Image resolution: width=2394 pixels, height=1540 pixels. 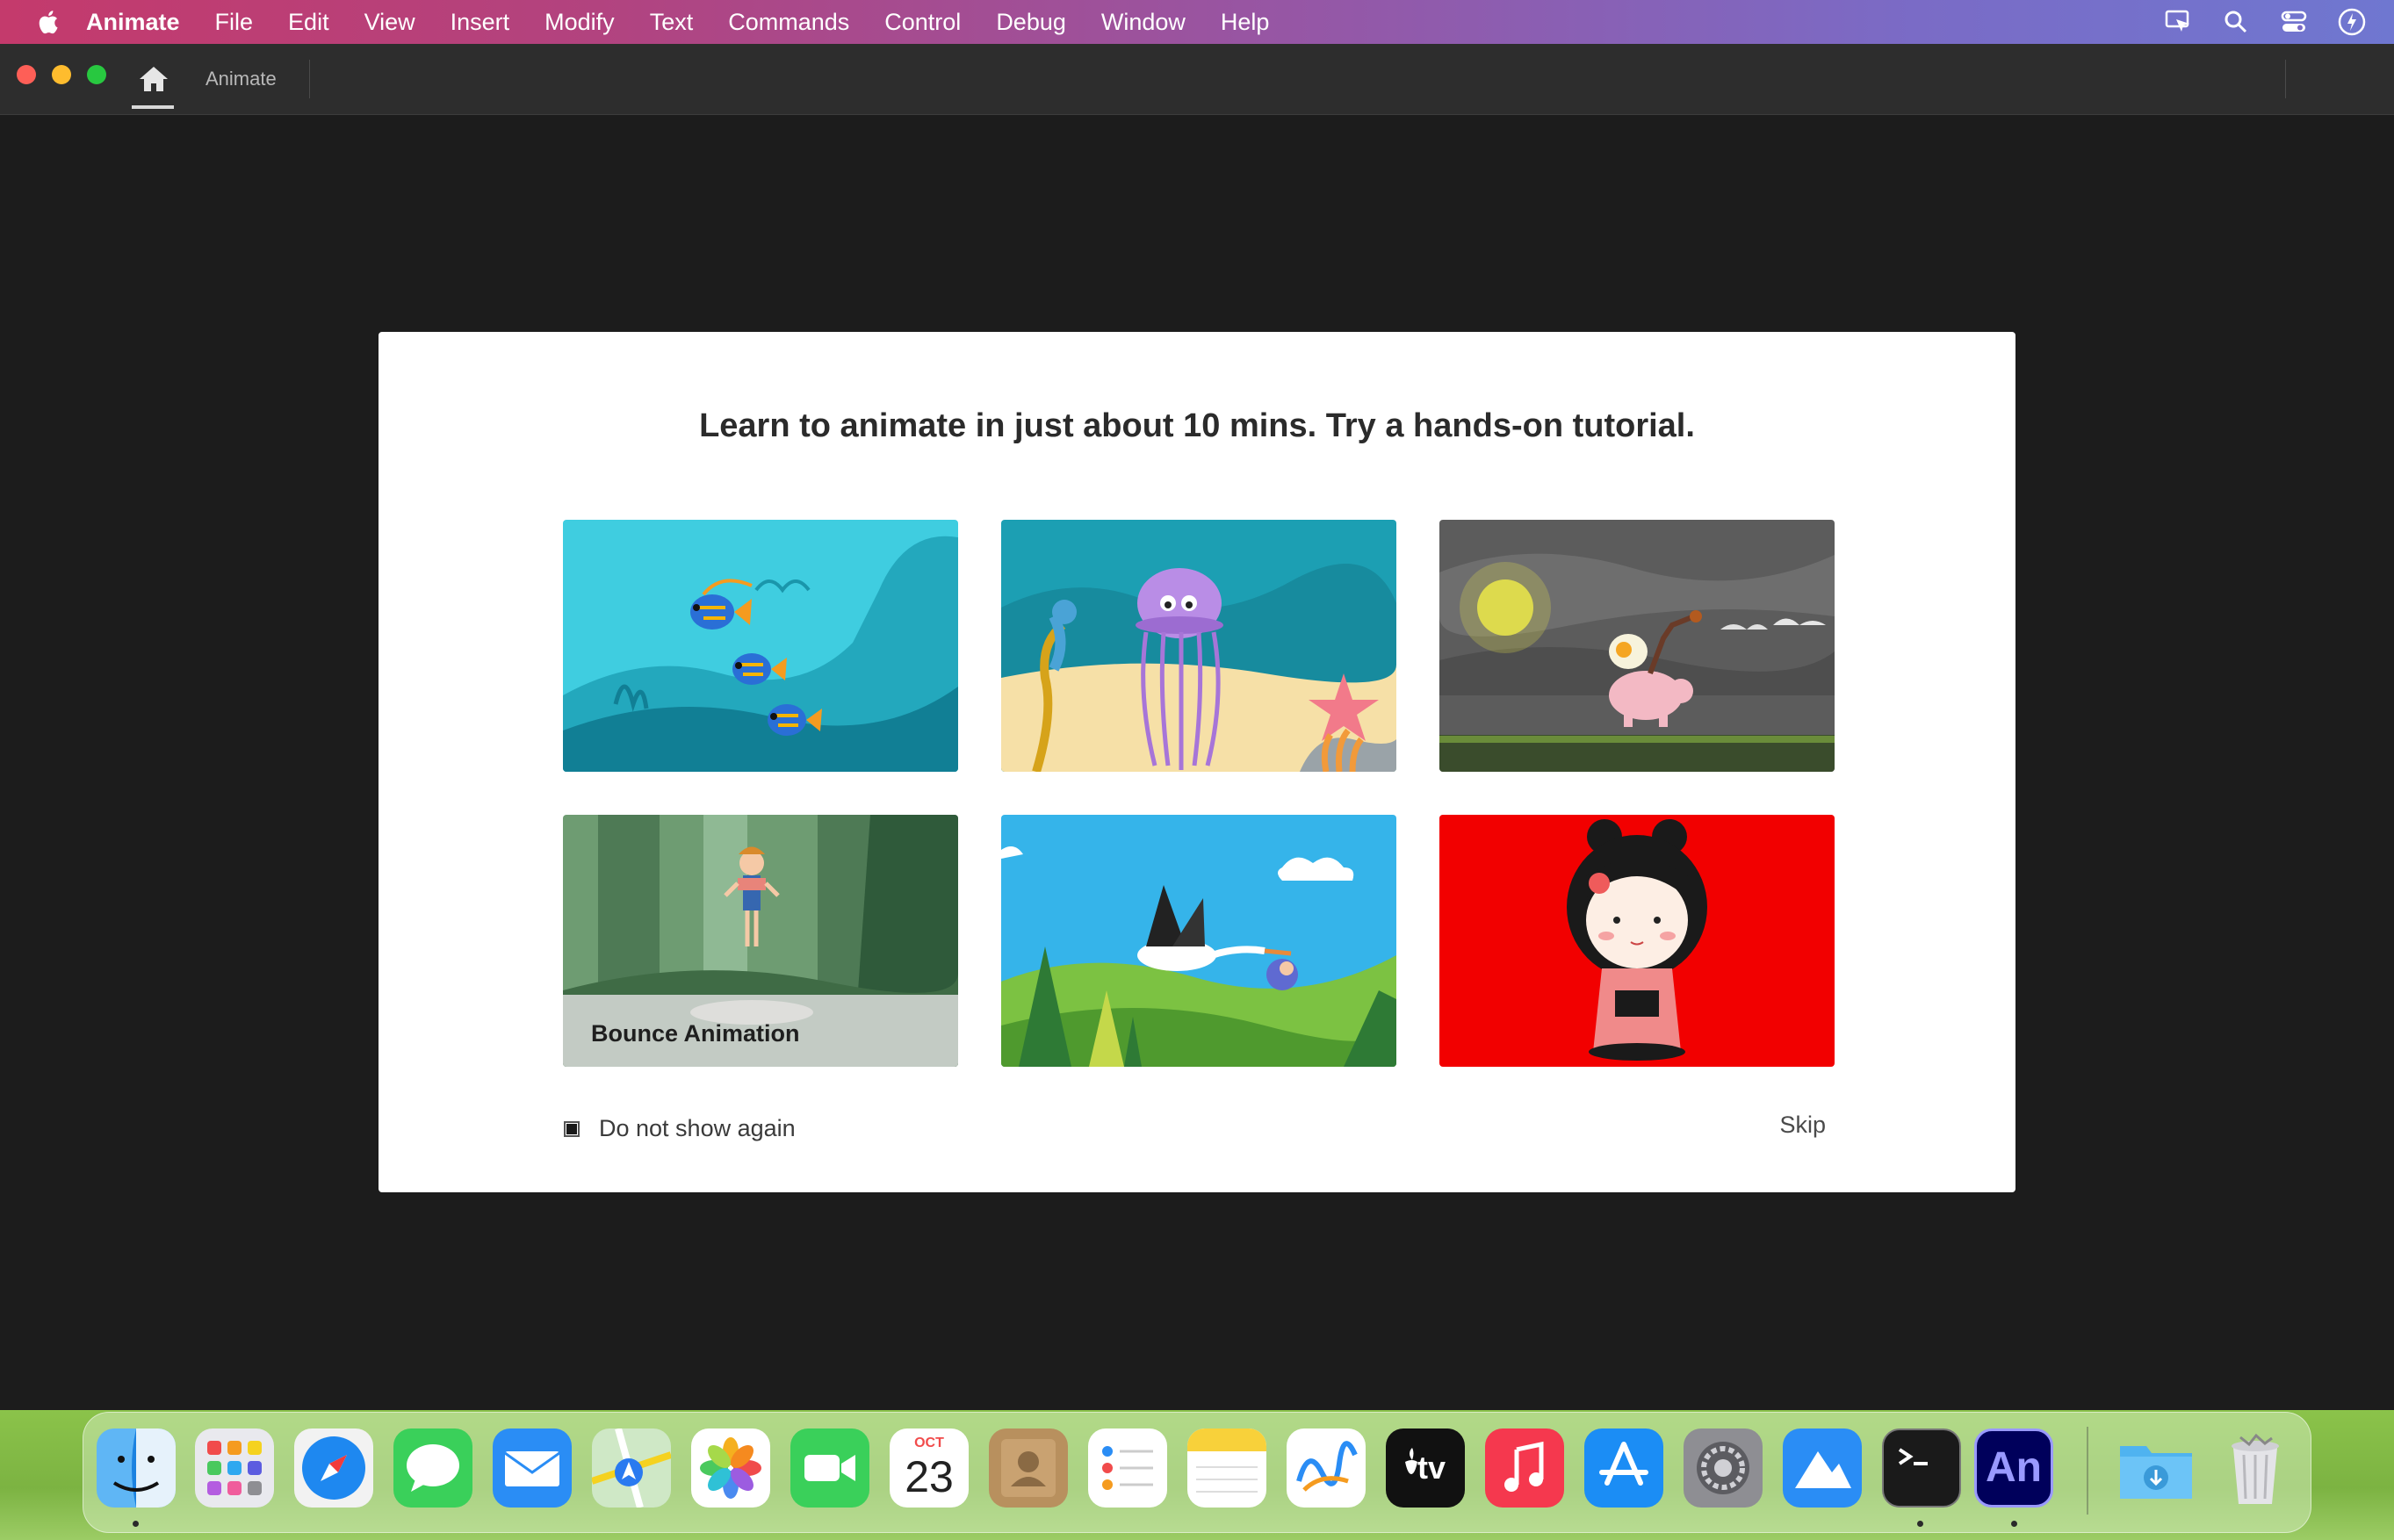 I want to click on menu-text: Text, so click(x=672, y=23).